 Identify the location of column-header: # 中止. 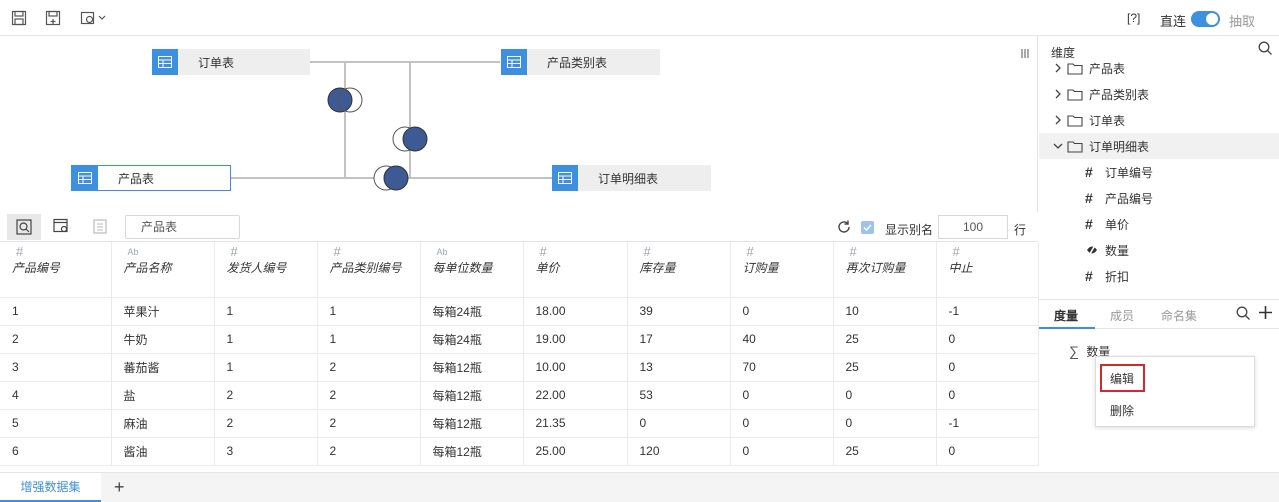
(987, 270).